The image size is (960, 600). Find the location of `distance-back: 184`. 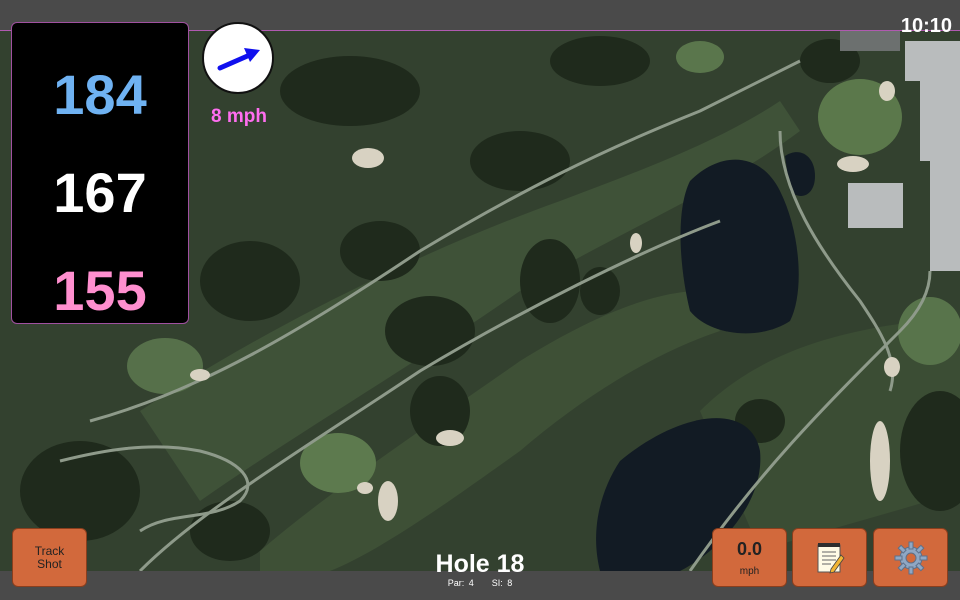

distance-back: 184 is located at coordinates (100, 94).